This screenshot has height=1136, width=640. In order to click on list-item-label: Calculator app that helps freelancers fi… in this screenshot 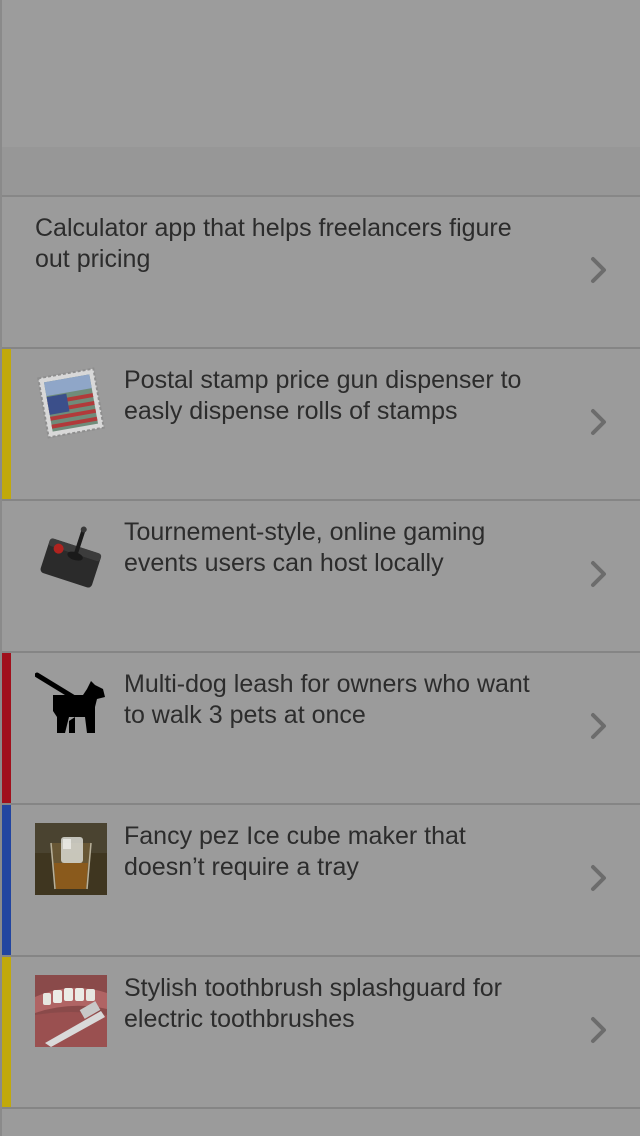, I will do `click(273, 243)`.